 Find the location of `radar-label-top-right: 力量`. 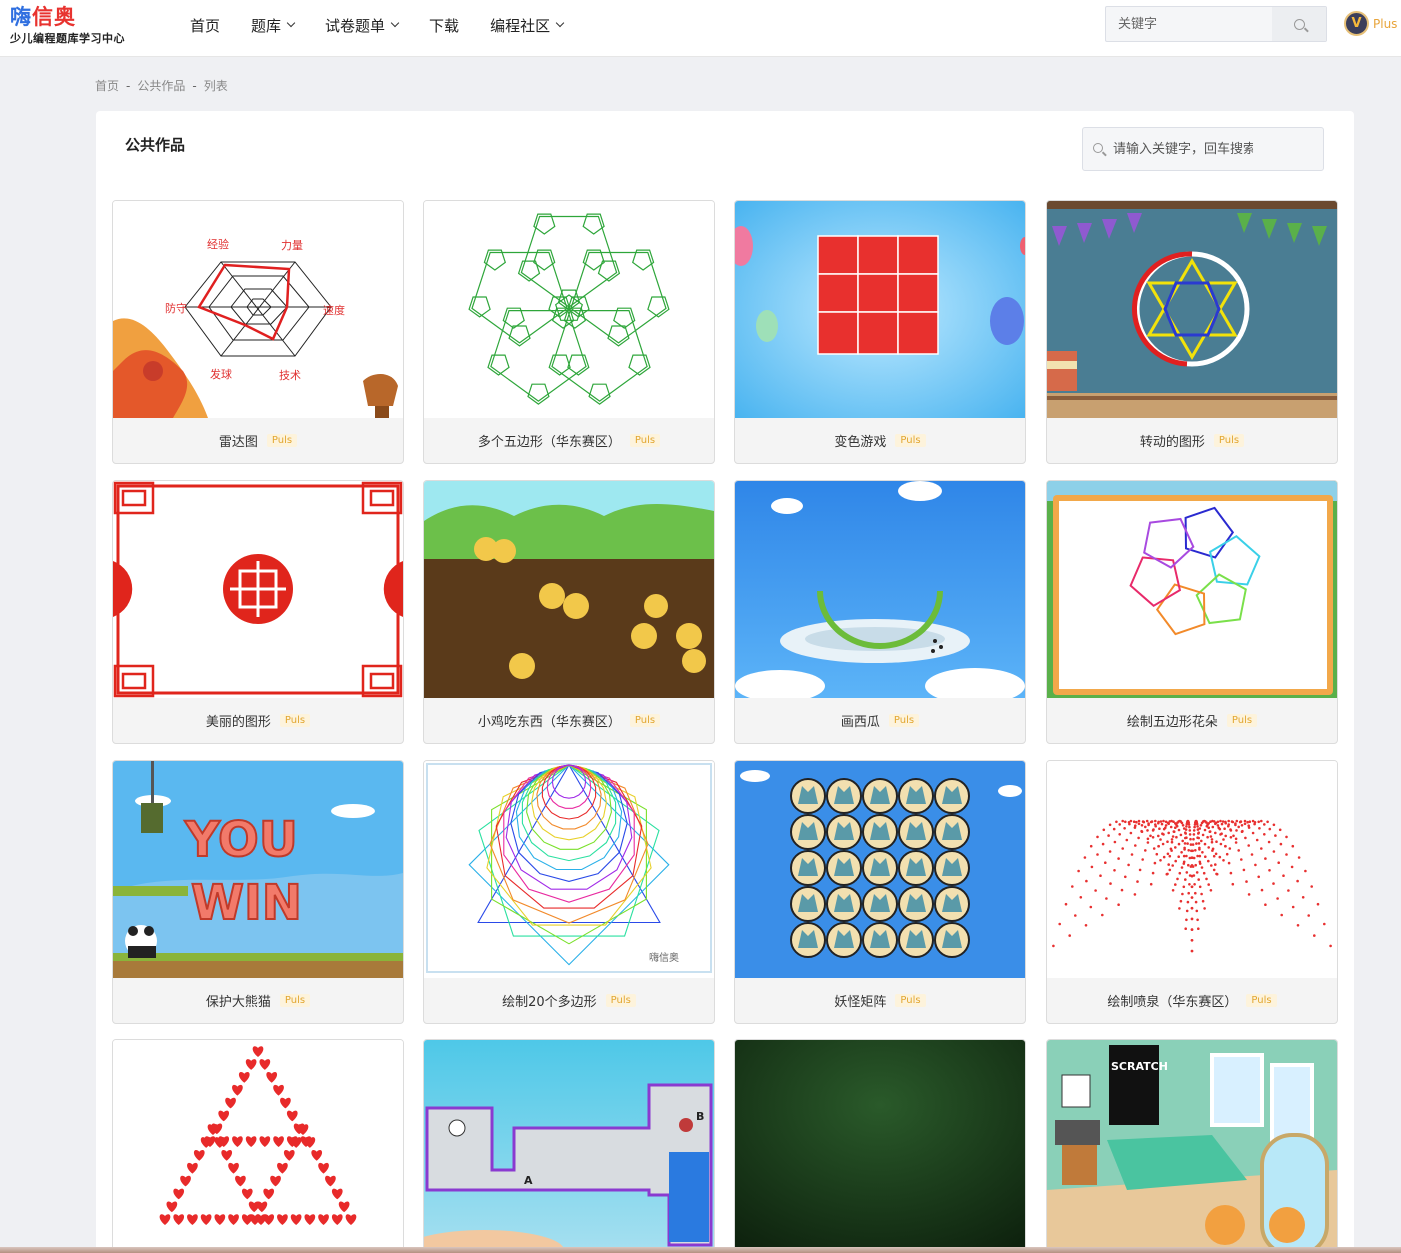

radar-label-top-right: 力量 is located at coordinates (292, 245).